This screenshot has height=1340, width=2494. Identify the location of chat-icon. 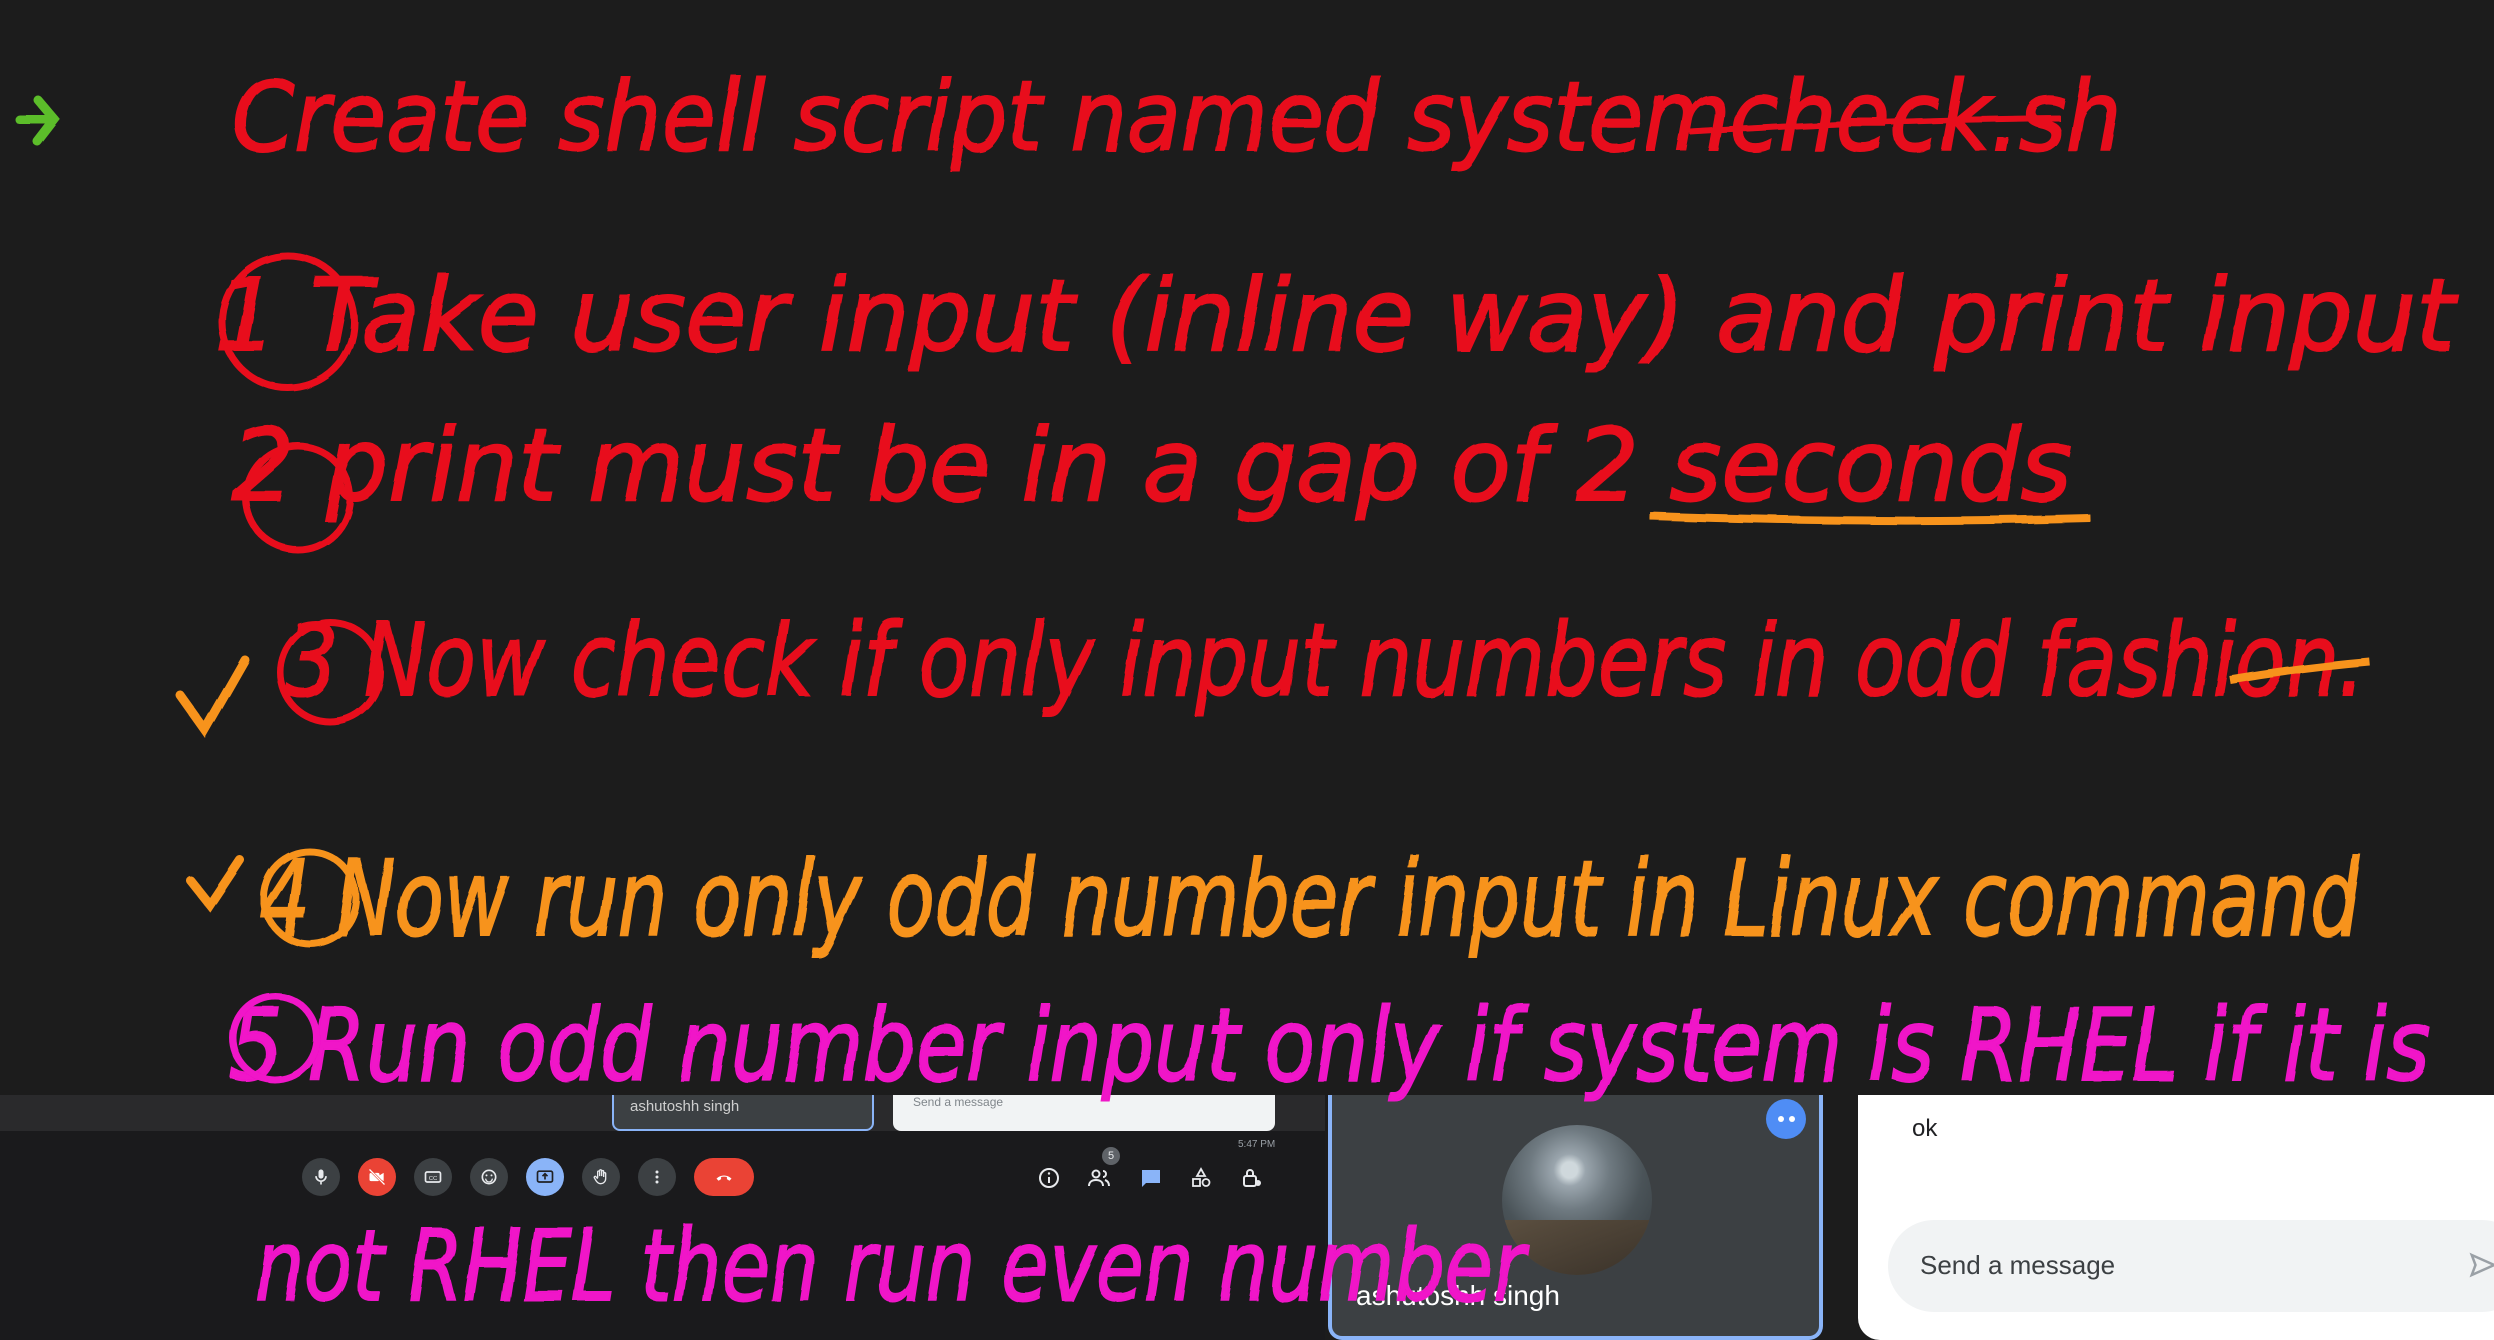
(1151, 1178).